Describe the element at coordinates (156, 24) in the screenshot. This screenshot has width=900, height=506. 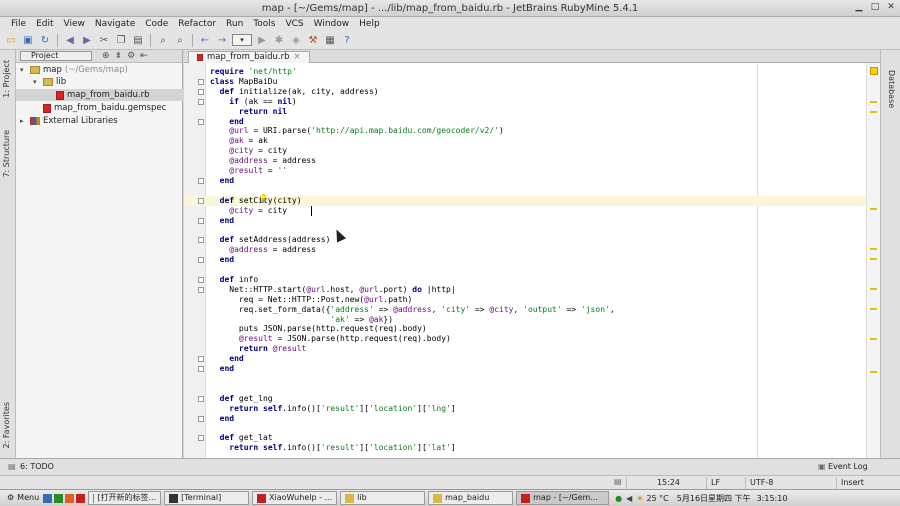
I see `menu-code: Code` at that location.